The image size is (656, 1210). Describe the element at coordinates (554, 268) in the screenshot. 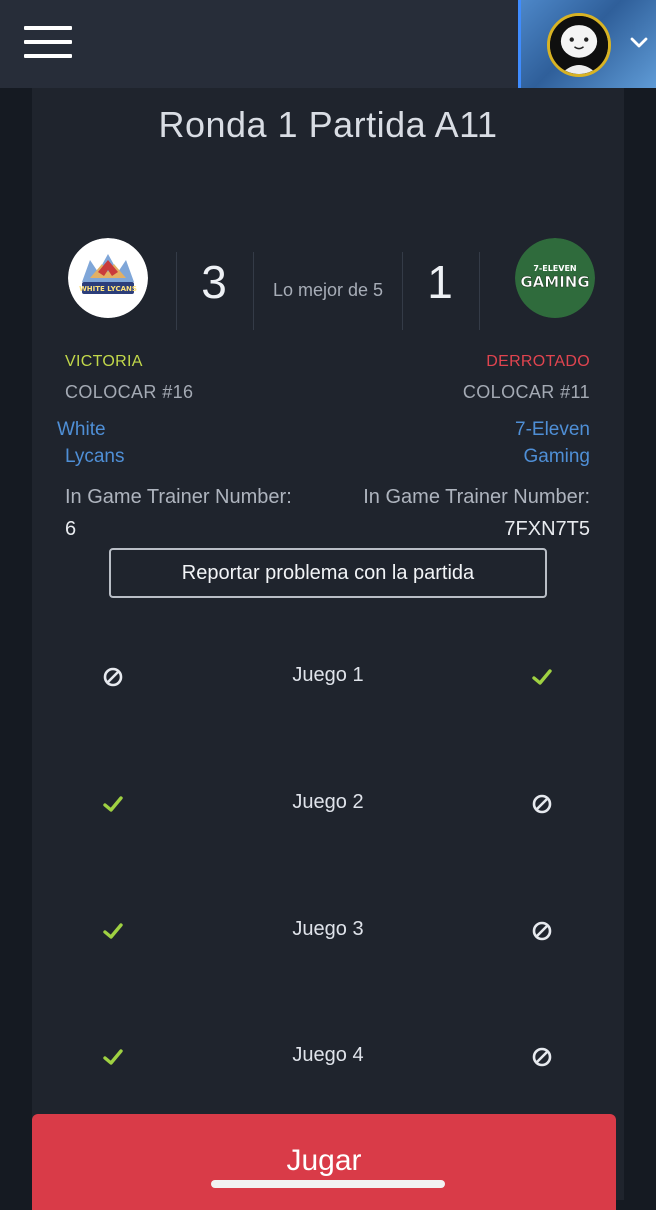

I see `team2-logo-text-top: 7-ELEVEN` at that location.